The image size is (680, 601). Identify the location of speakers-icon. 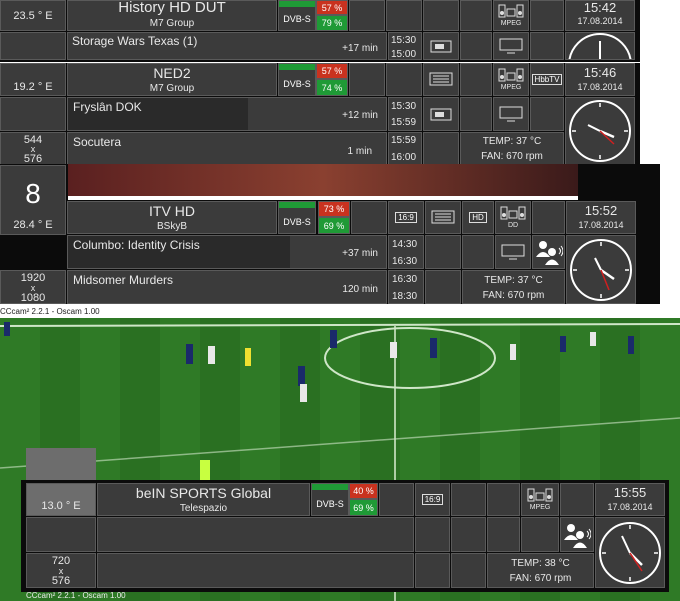
(511, 11).